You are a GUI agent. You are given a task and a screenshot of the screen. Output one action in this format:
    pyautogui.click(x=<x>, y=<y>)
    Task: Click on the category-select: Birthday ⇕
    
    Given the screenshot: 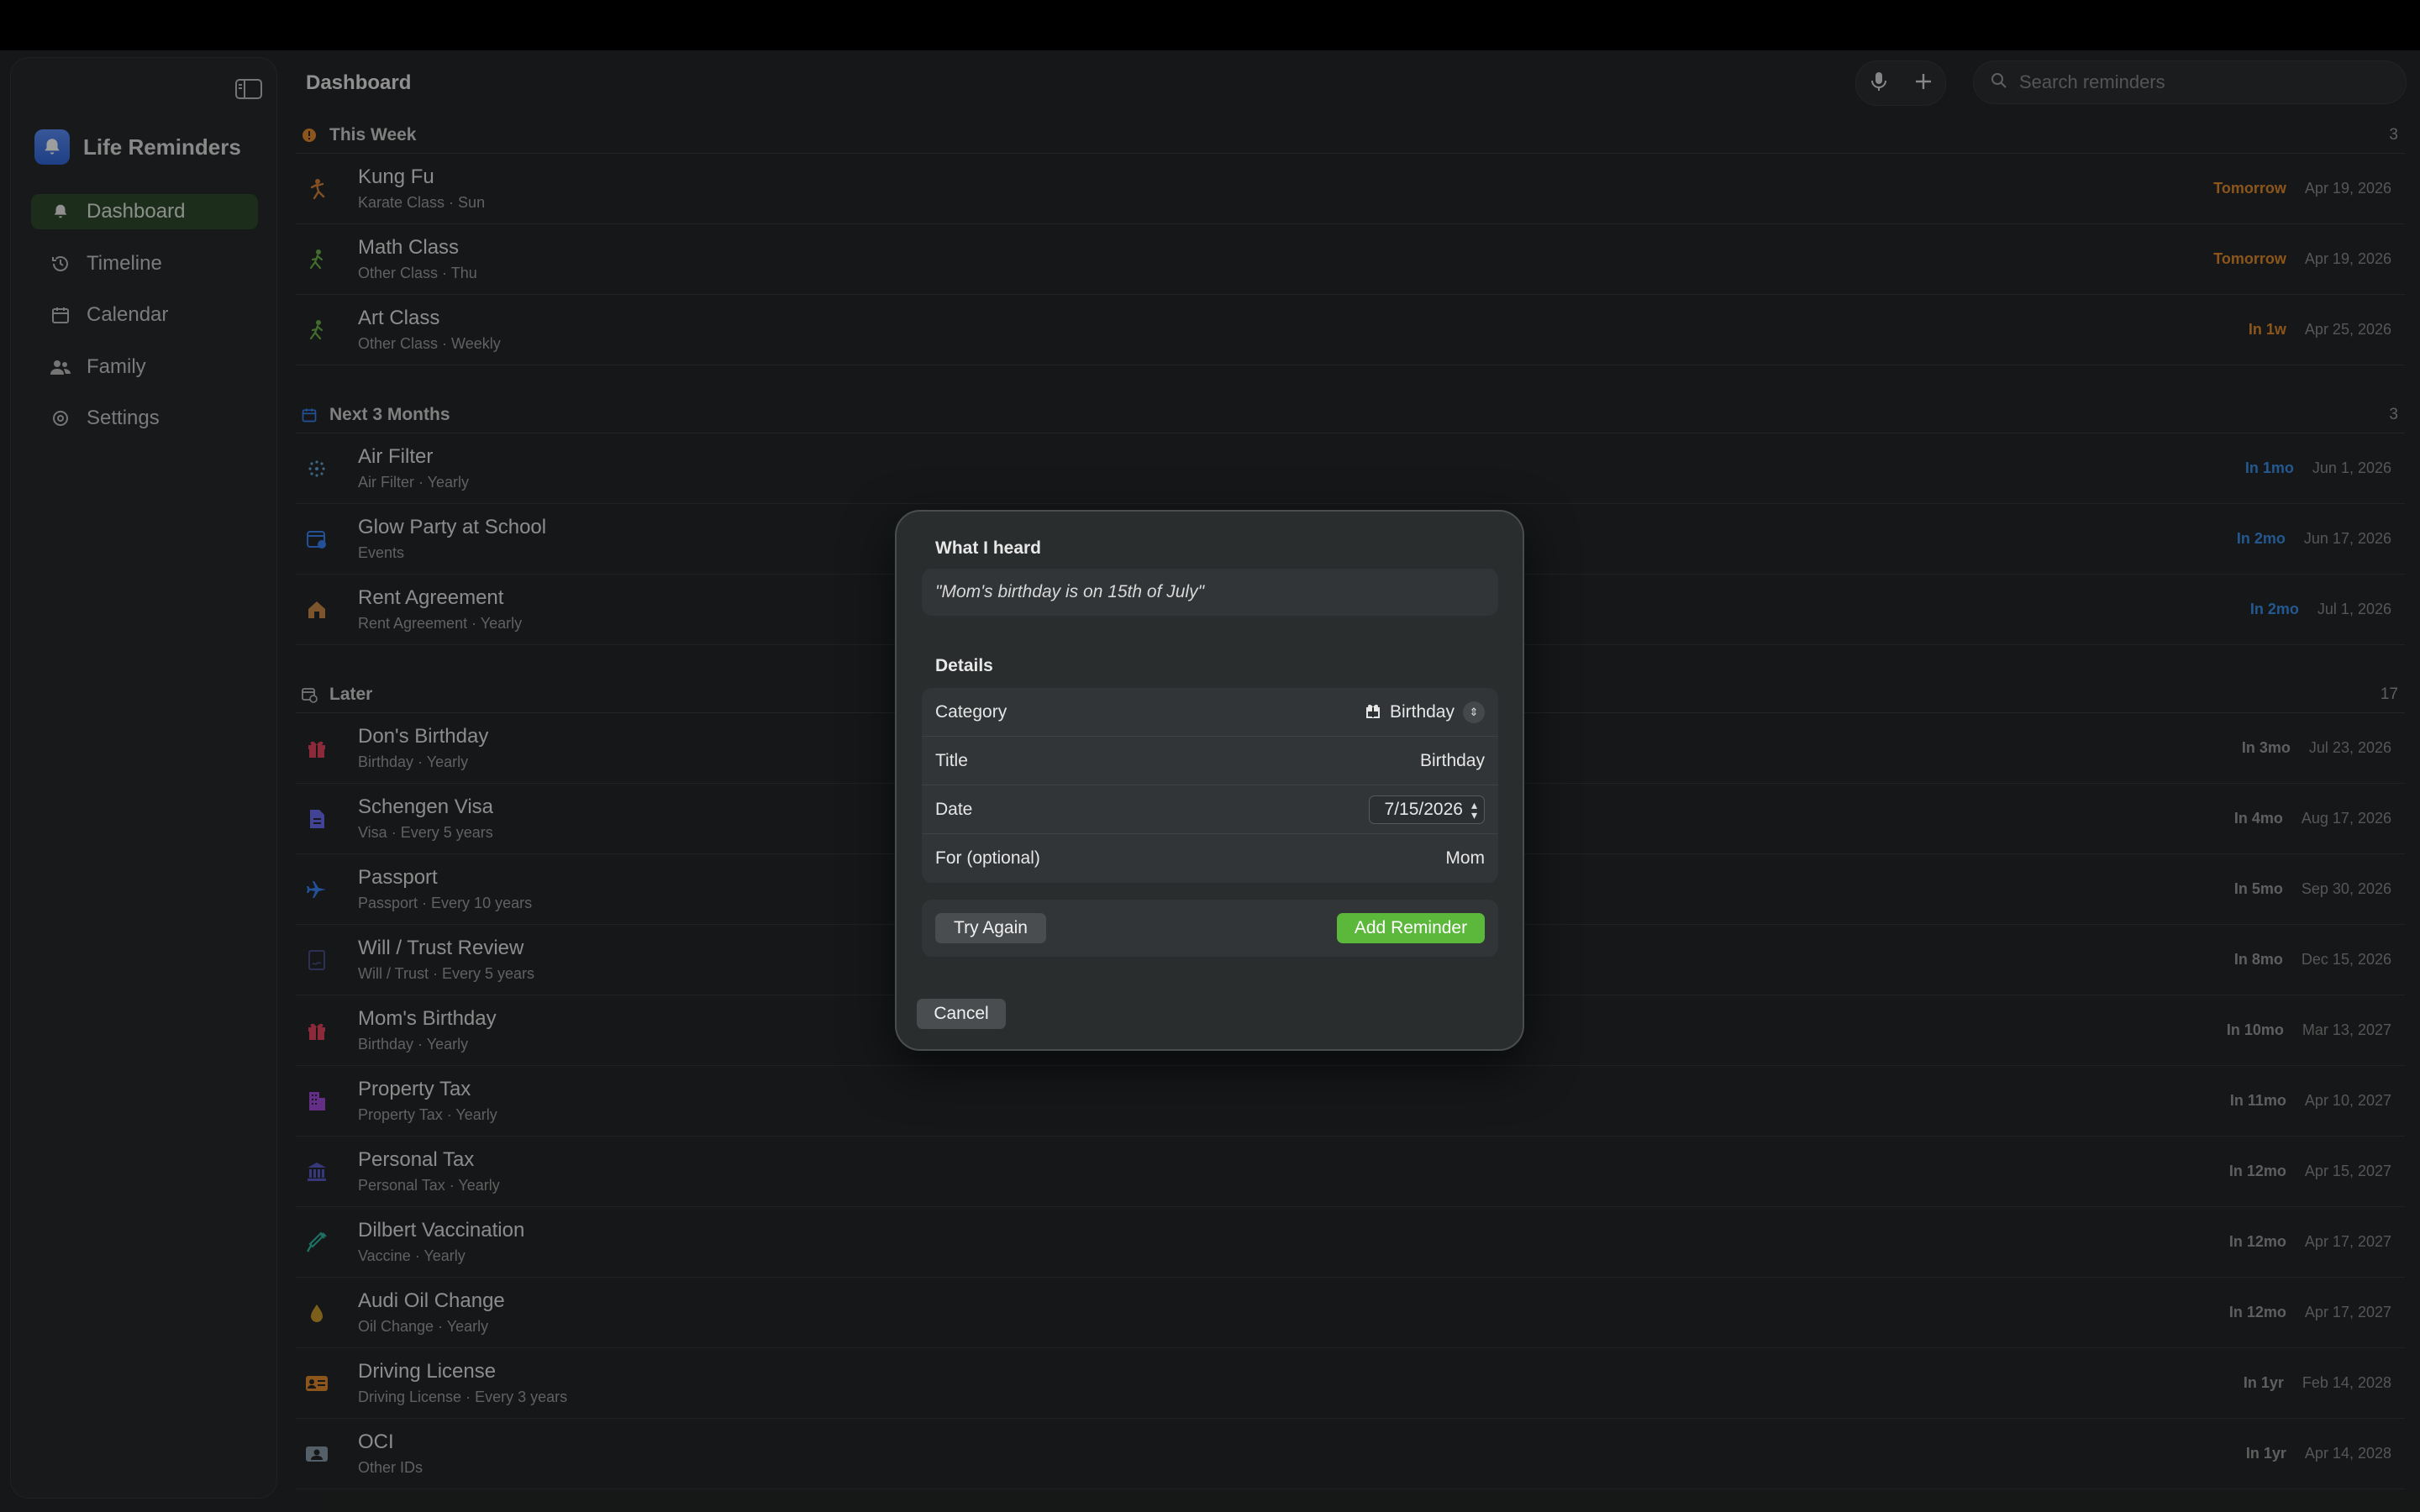 What is the action you would take?
    pyautogui.click(x=1425, y=712)
    